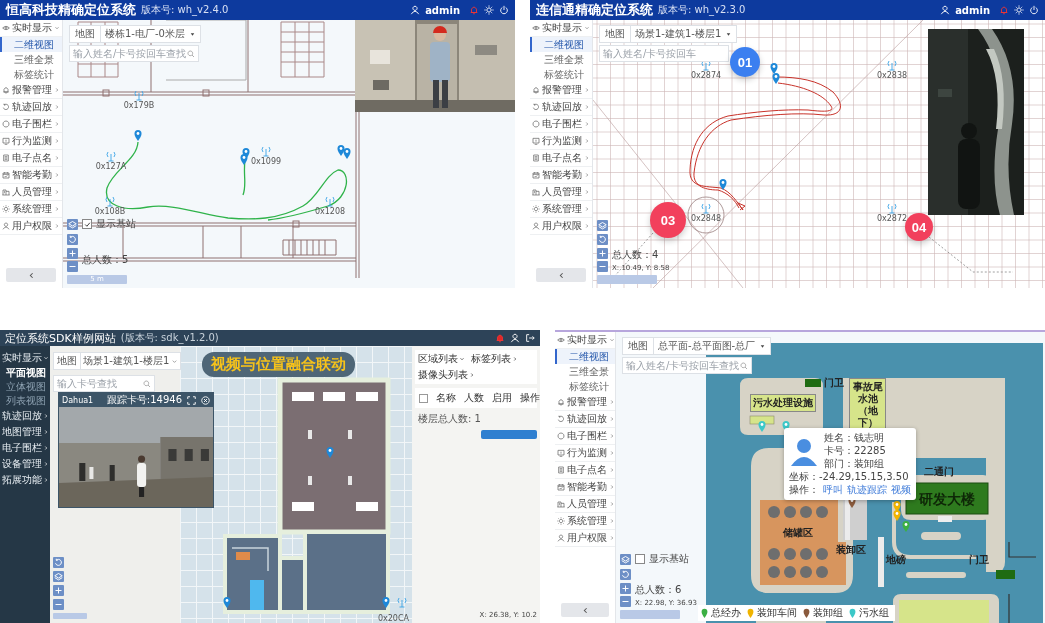  Describe the element at coordinates (828, 613) in the screenshot. I see `legend-label: 装卸组` at that location.